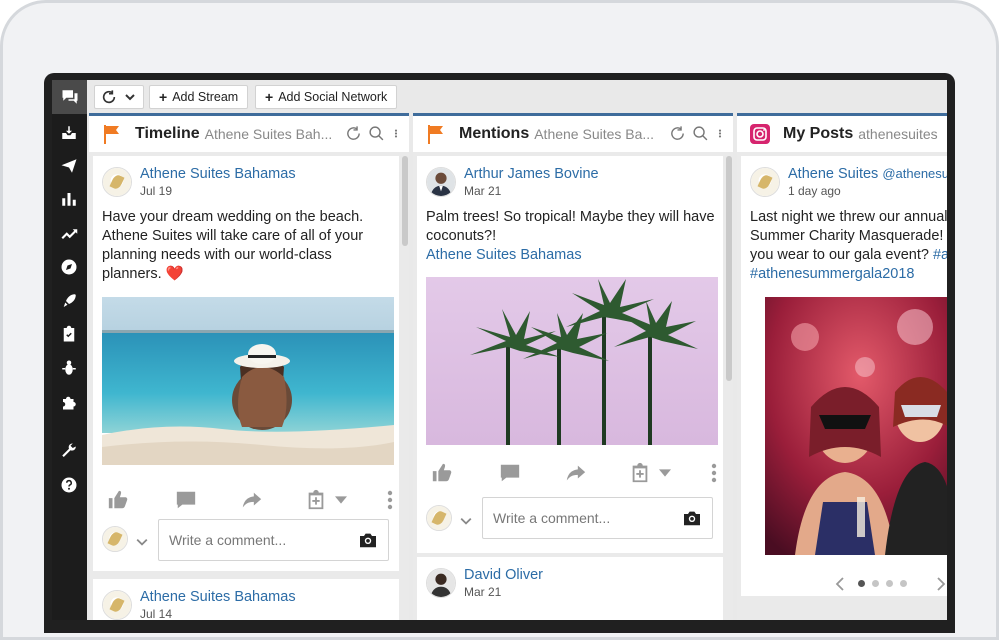 The height and width of the screenshot is (640, 999). I want to click on author-handle: @athenesui, so click(914, 173).